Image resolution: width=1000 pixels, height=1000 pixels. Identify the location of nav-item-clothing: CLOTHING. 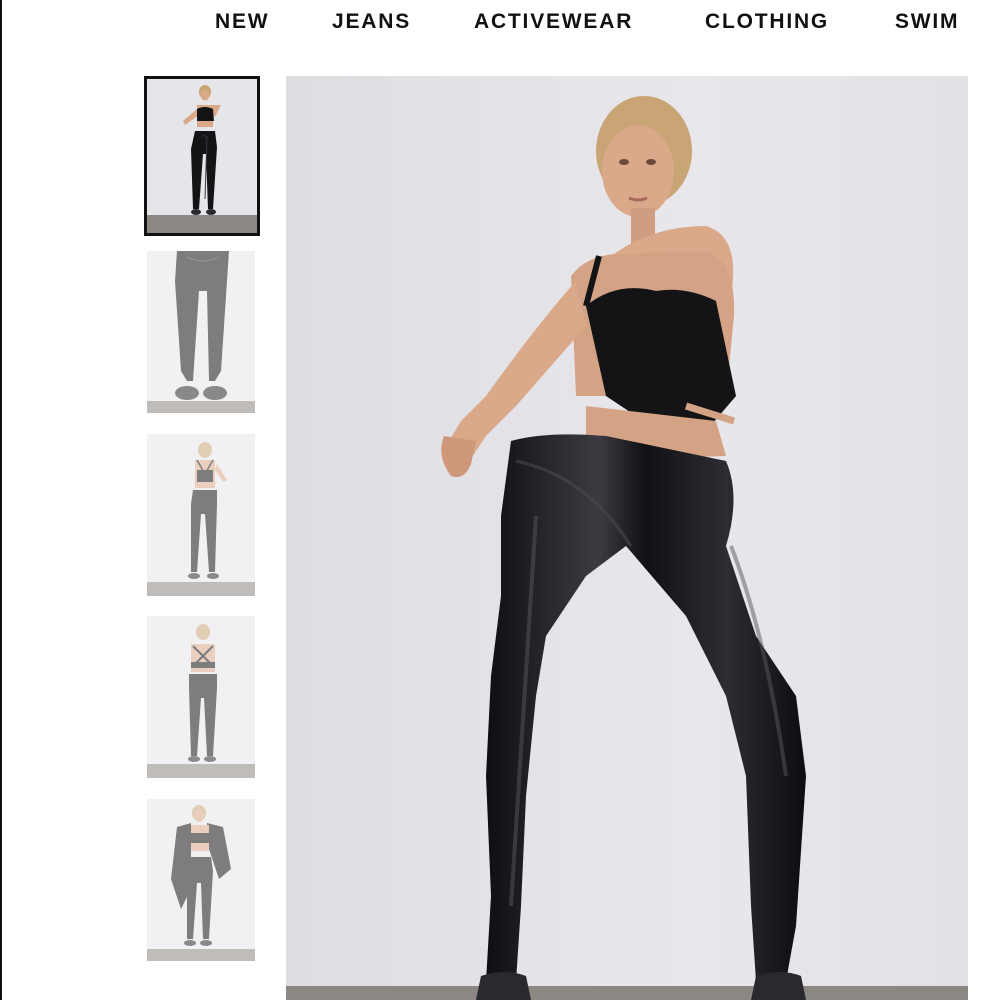
(767, 22).